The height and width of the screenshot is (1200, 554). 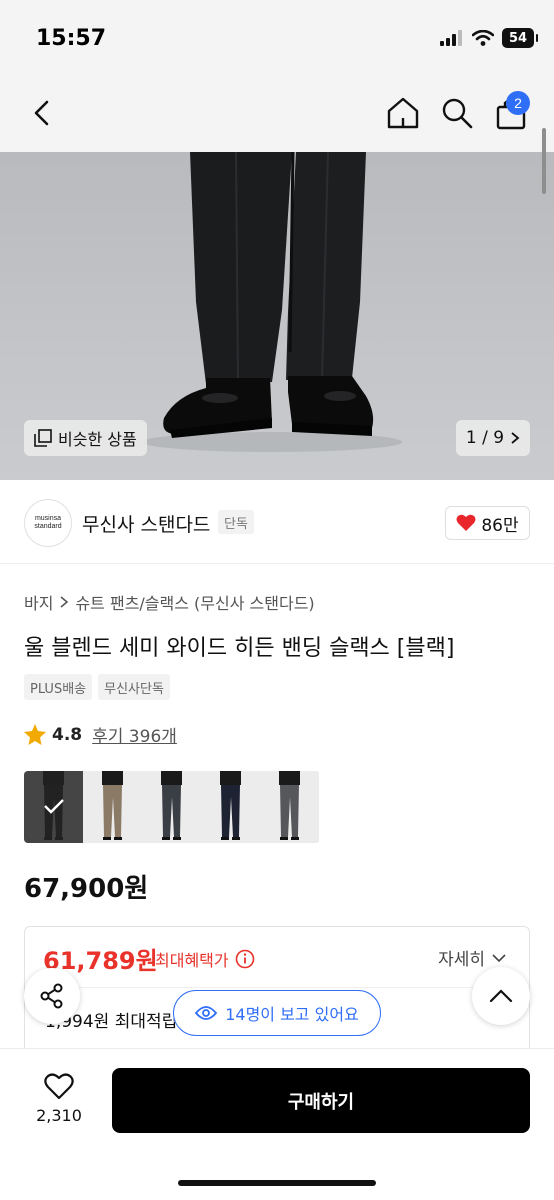 What do you see at coordinates (43, 438) in the screenshot?
I see `similar-products-icon` at bounding box center [43, 438].